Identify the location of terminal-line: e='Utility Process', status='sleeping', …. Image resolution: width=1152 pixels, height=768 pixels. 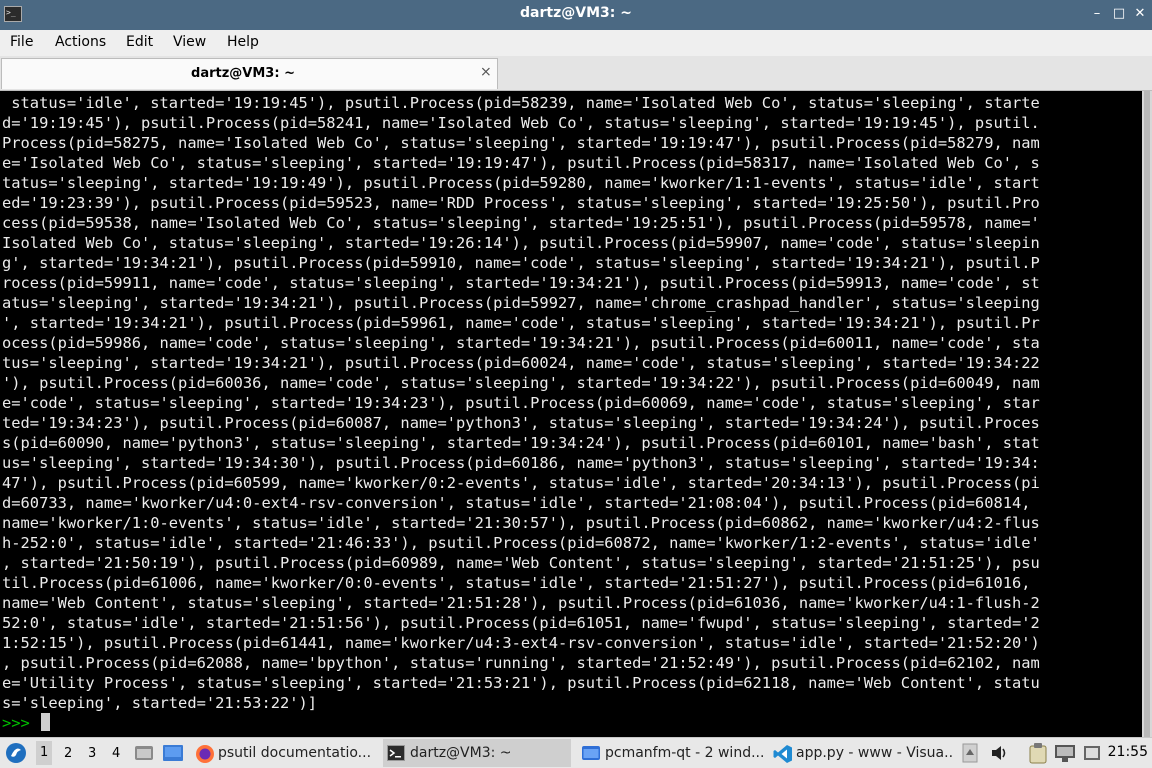
(521, 683).